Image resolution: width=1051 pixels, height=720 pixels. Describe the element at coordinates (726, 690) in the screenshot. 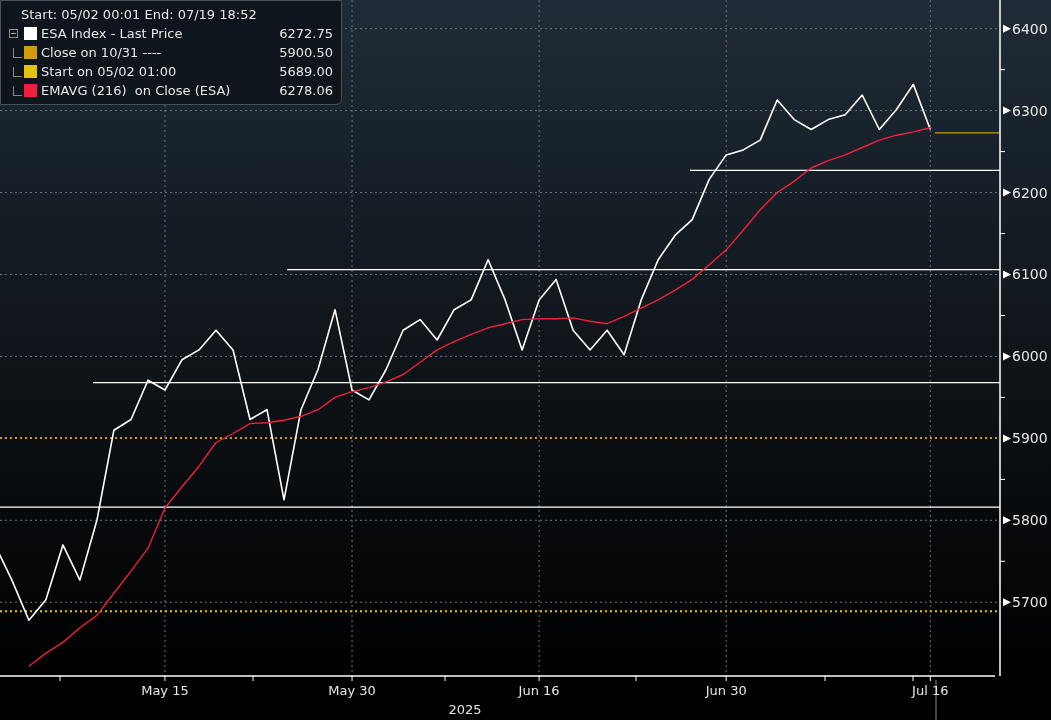

I see `axis-tick-label: Jun 30` at that location.